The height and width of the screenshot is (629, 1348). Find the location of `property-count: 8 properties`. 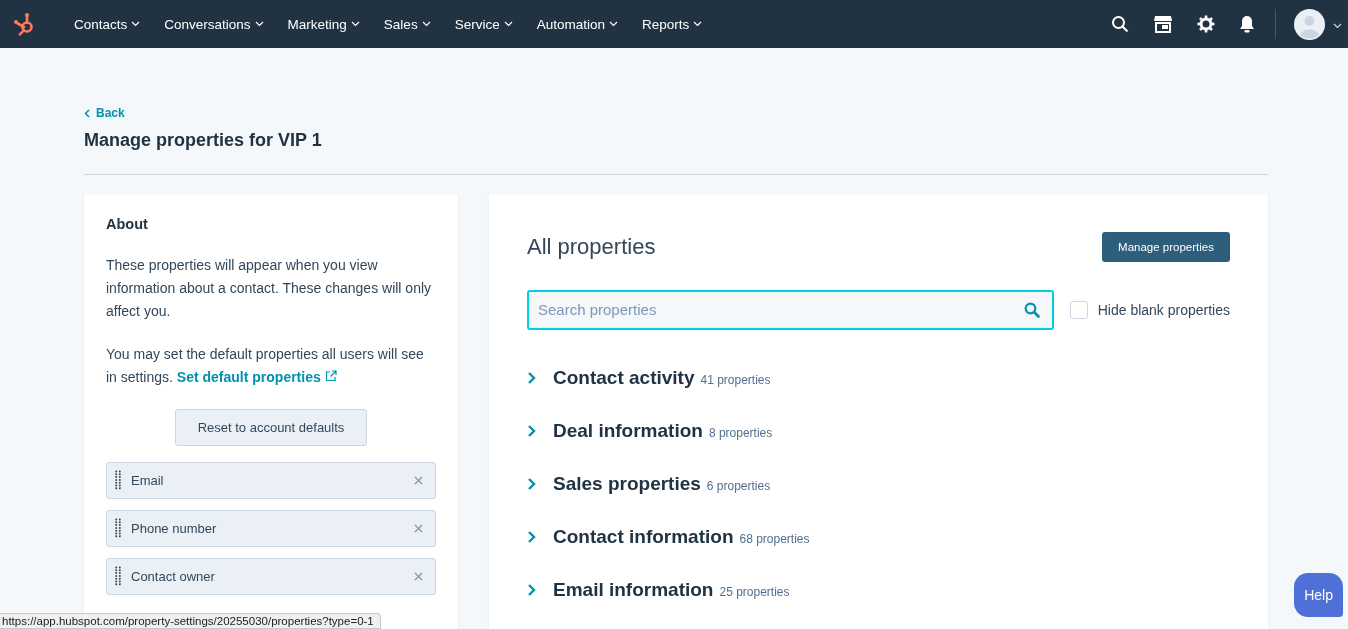

property-count: 8 properties is located at coordinates (740, 433).